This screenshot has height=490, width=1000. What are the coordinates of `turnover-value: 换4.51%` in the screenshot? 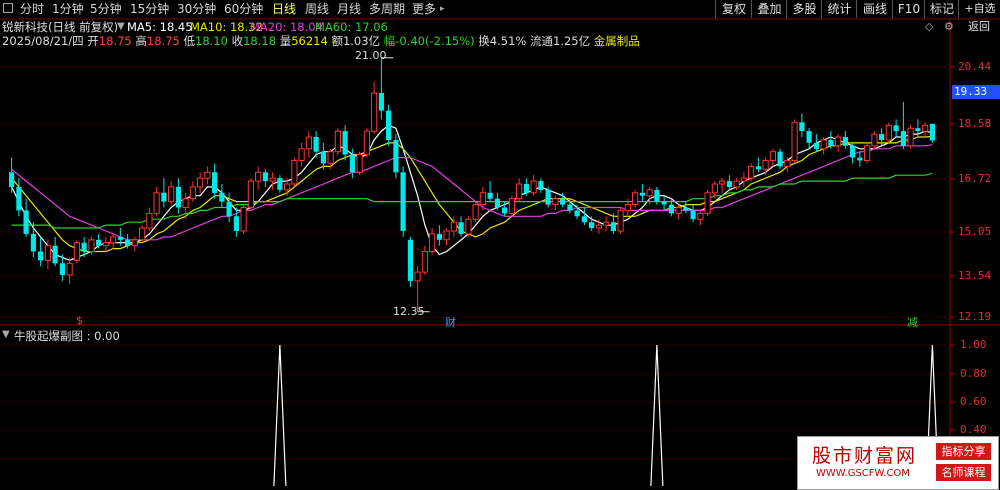 It's located at (502, 41).